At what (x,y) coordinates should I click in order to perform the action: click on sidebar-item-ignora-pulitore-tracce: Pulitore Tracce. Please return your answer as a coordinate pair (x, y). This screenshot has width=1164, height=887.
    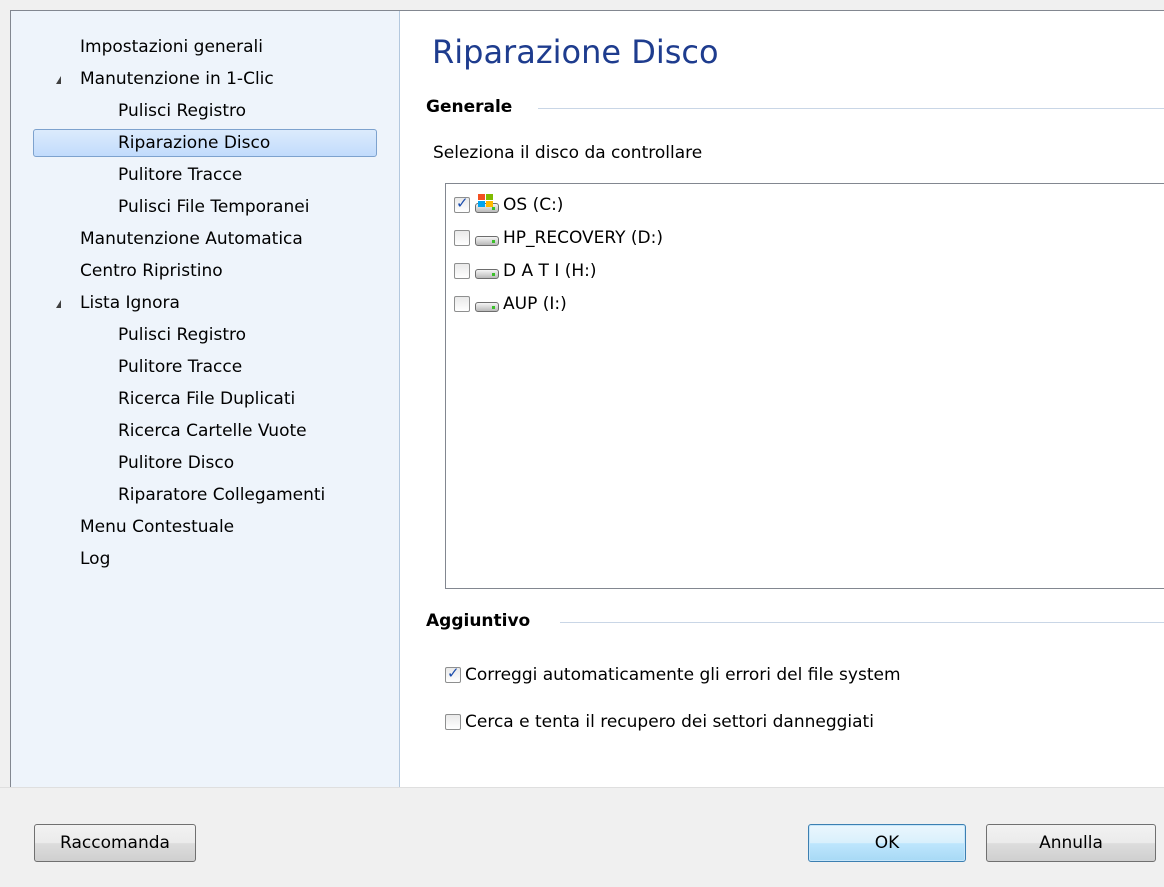
    Looking at the image, I should click on (180, 367).